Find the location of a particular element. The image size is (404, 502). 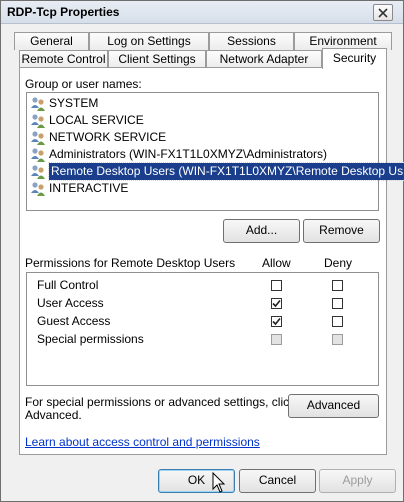

permission-name: Special permissions is located at coordinates (90, 339).